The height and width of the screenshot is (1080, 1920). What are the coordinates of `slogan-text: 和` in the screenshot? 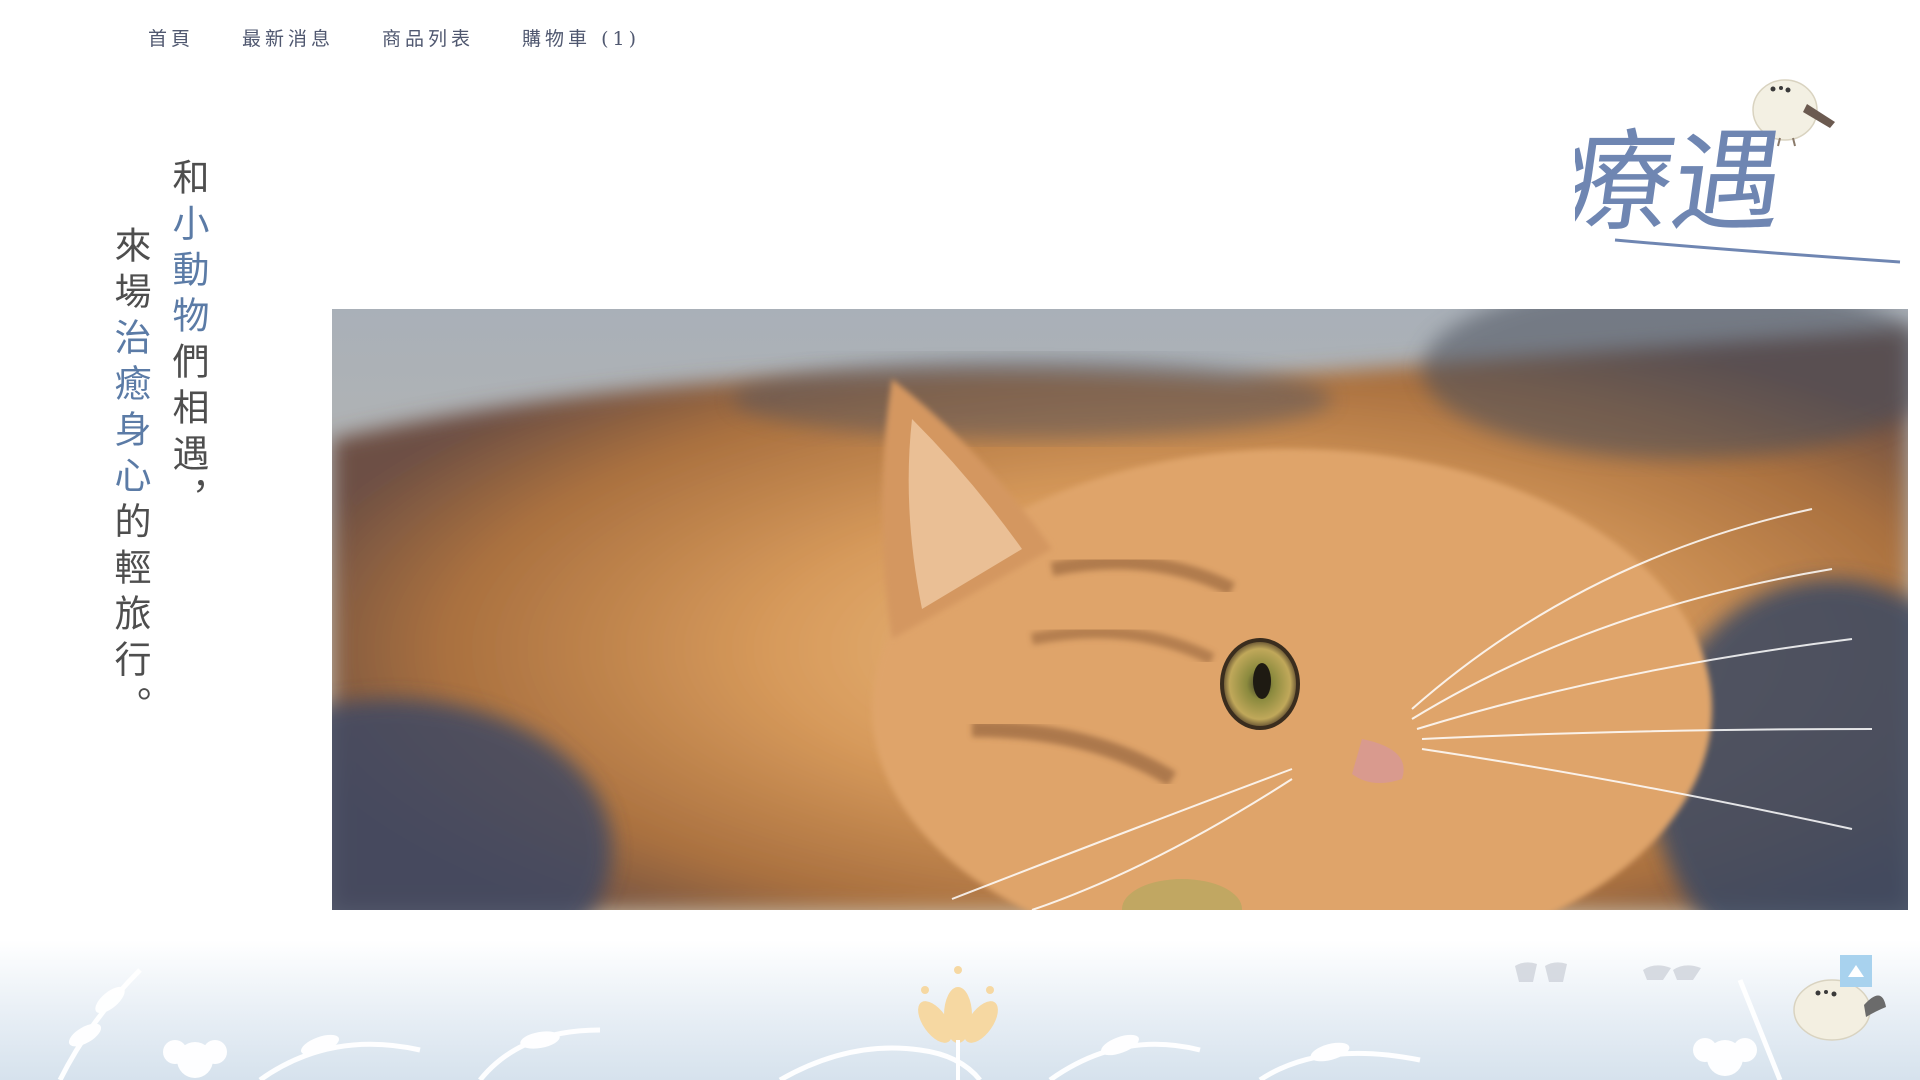 It's located at (187, 181).